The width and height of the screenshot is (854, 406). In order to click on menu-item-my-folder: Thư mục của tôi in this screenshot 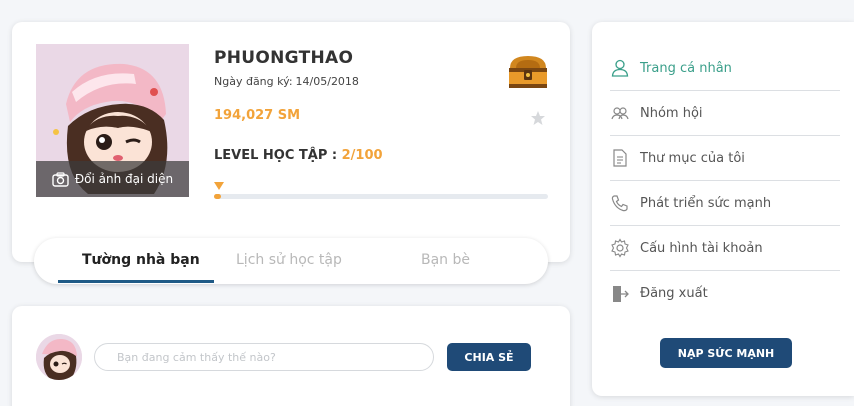, I will do `click(725, 158)`.